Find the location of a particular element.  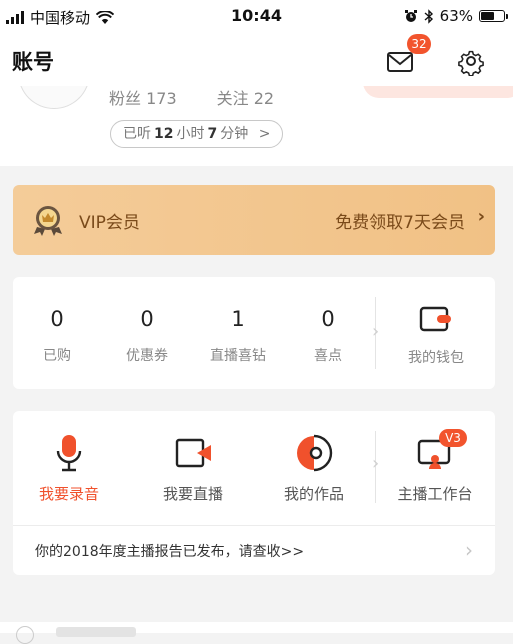

list-item-label-placeholder is located at coordinates (96, 632).